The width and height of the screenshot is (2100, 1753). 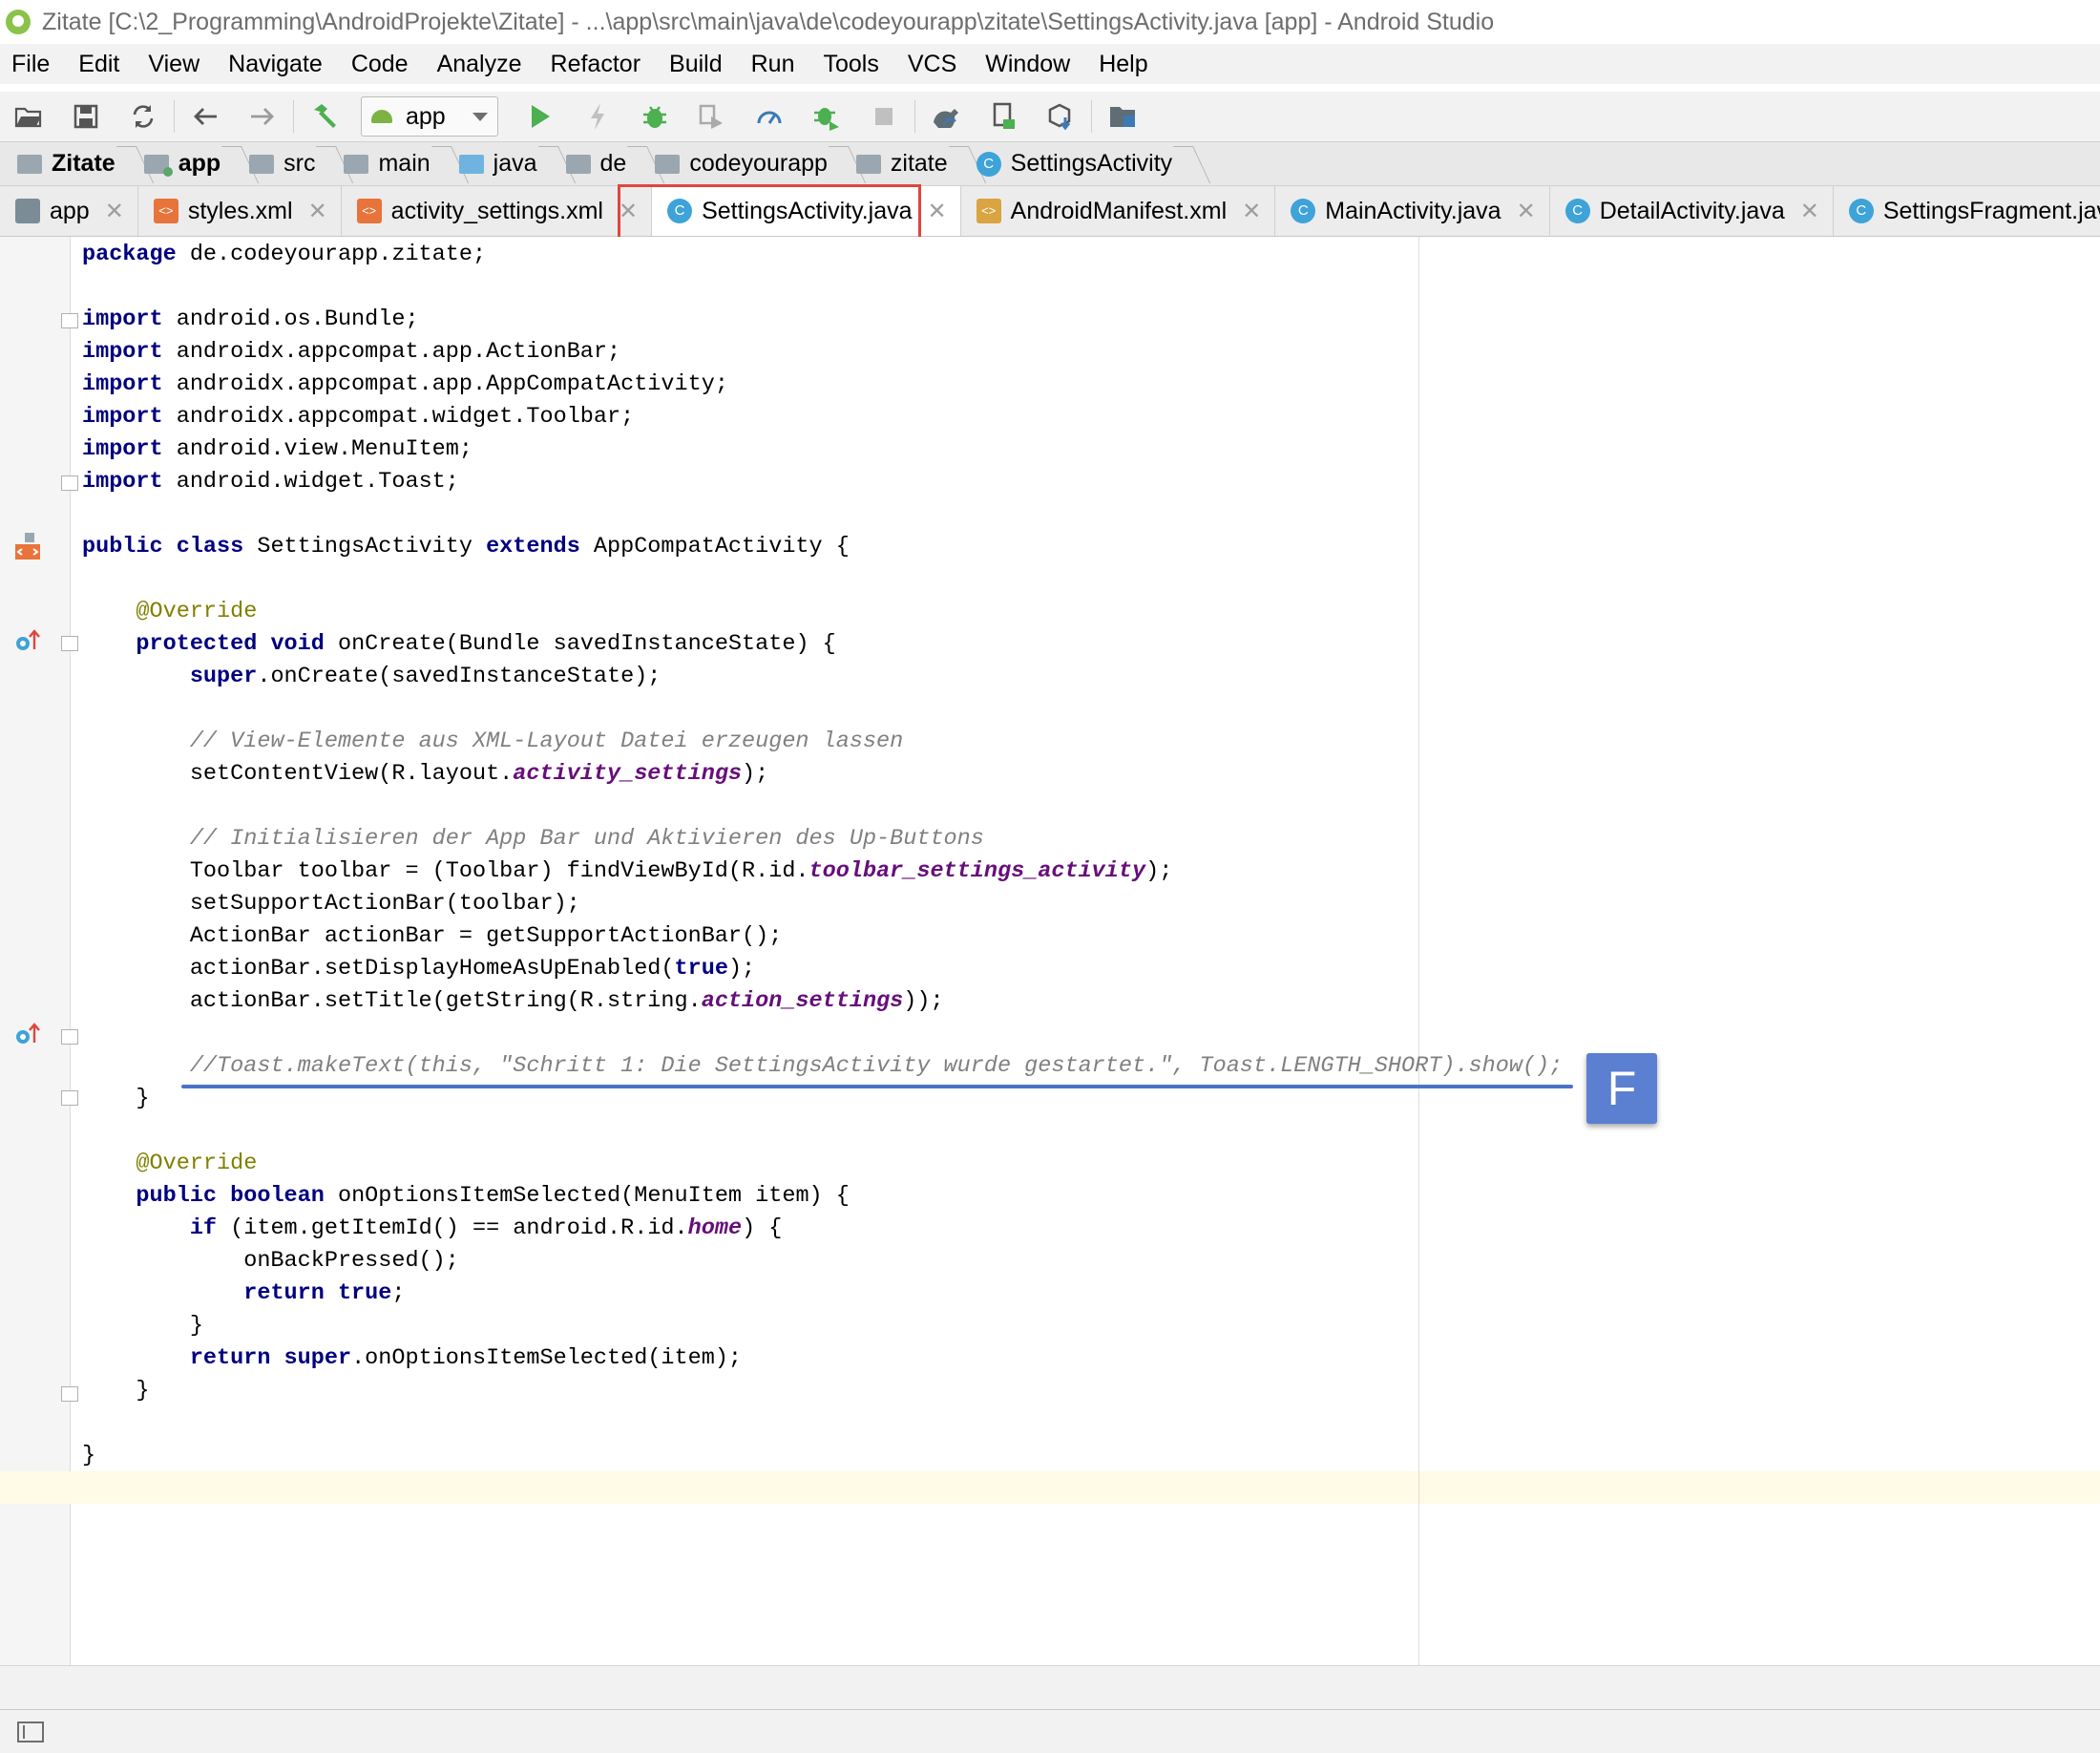 What do you see at coordinates (1028, 64) in the screenshot?
I see `menu-window: Window` at bounding box center [1028, 64].